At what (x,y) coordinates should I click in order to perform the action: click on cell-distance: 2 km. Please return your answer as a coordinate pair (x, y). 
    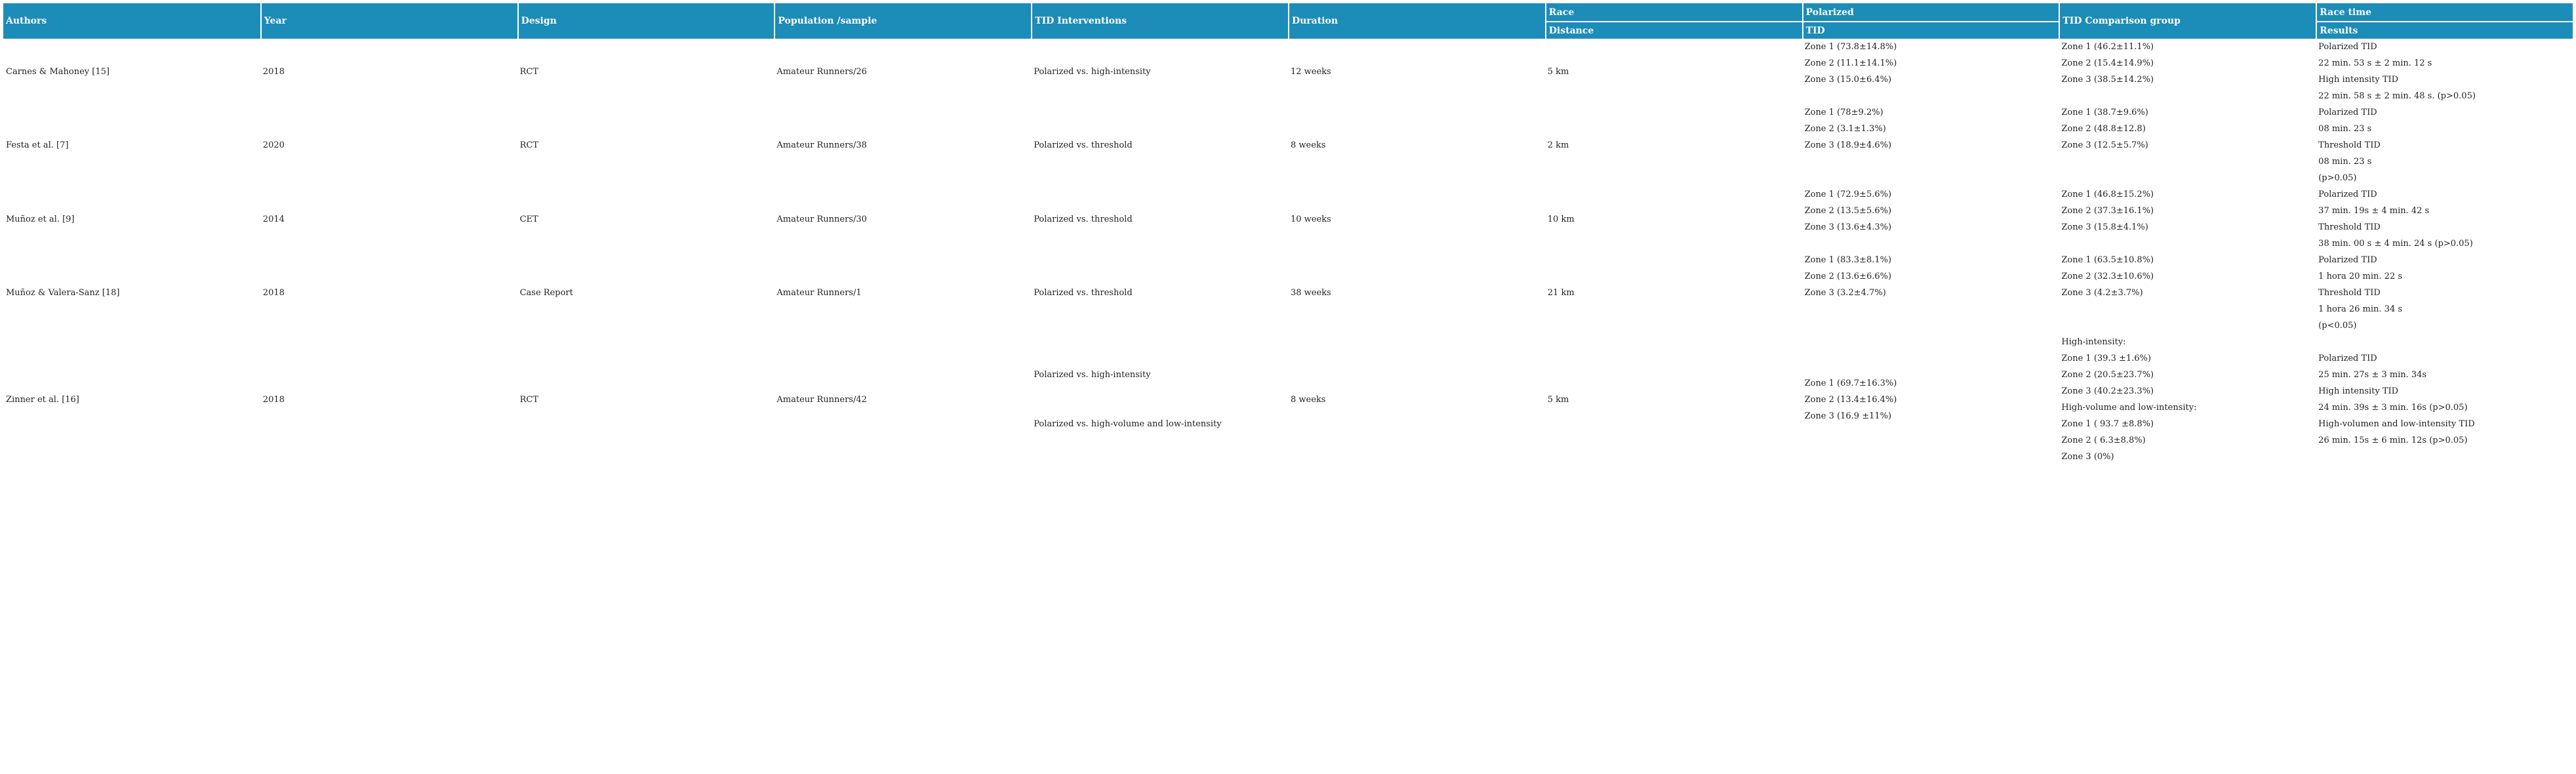
    Looking at the image, I should click on (1558, 145).